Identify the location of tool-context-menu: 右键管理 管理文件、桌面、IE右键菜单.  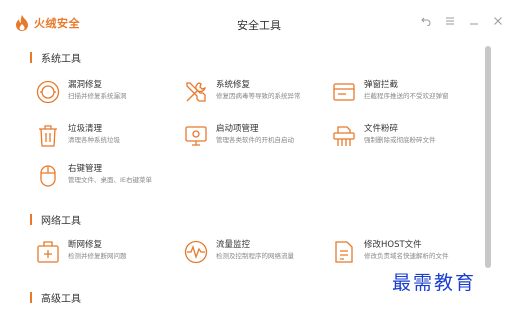
(94, 176).